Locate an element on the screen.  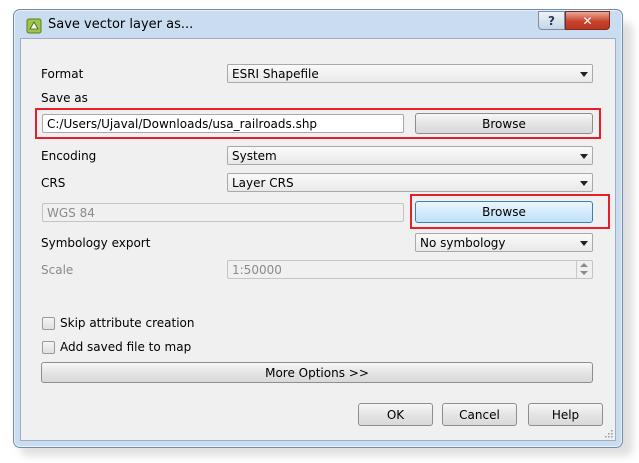
skip-attribute-label: Skip attribute creation is located at coordinates (127, 323).